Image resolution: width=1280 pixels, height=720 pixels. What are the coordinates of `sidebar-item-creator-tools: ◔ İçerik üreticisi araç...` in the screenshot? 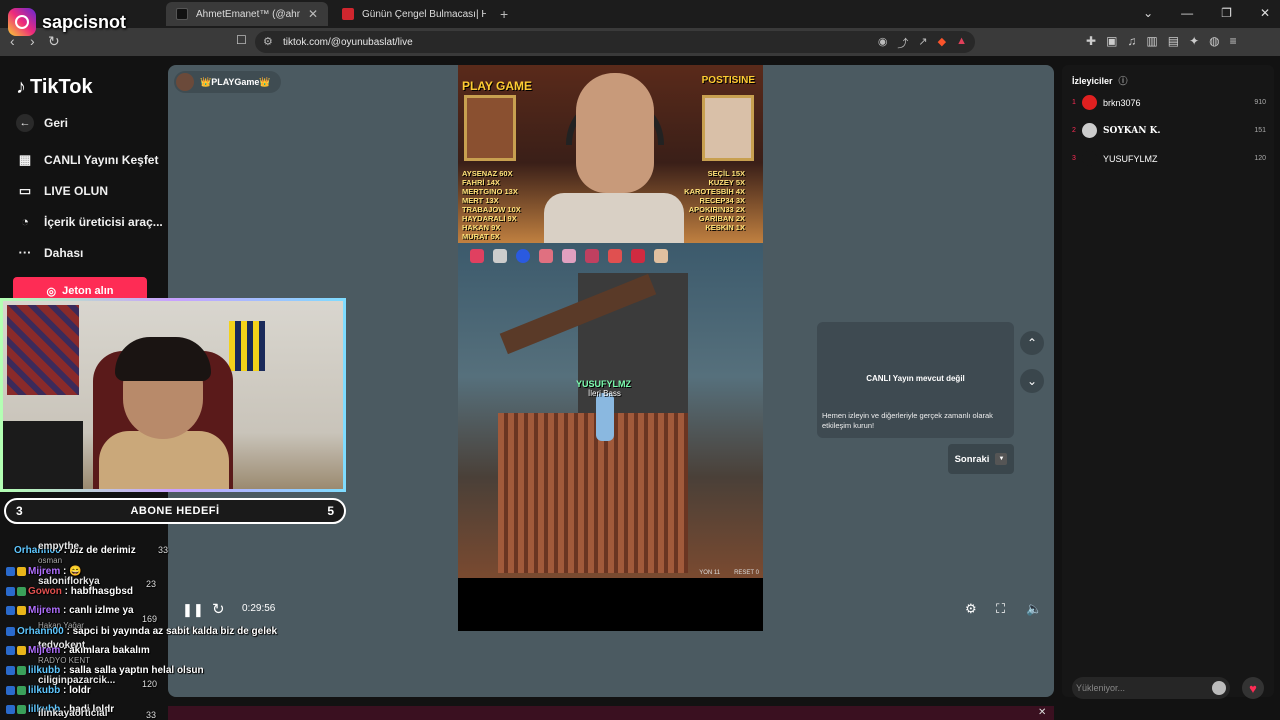 It's located at (89, 221).